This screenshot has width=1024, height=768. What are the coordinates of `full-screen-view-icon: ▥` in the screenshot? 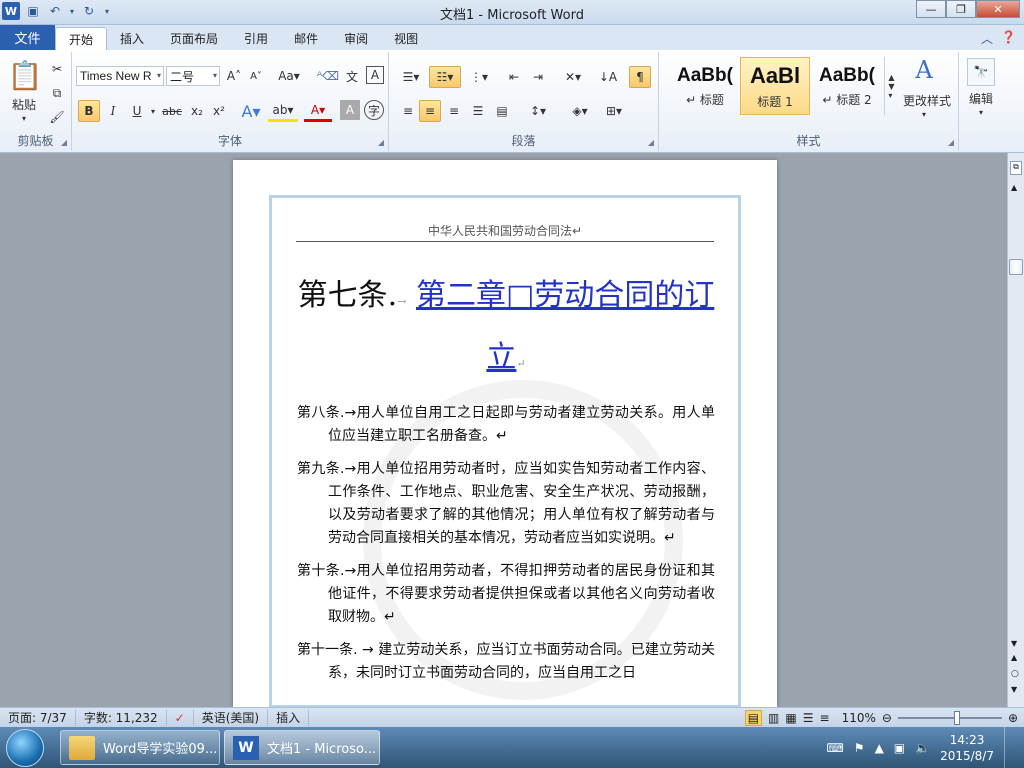 It's located at (773, 718).